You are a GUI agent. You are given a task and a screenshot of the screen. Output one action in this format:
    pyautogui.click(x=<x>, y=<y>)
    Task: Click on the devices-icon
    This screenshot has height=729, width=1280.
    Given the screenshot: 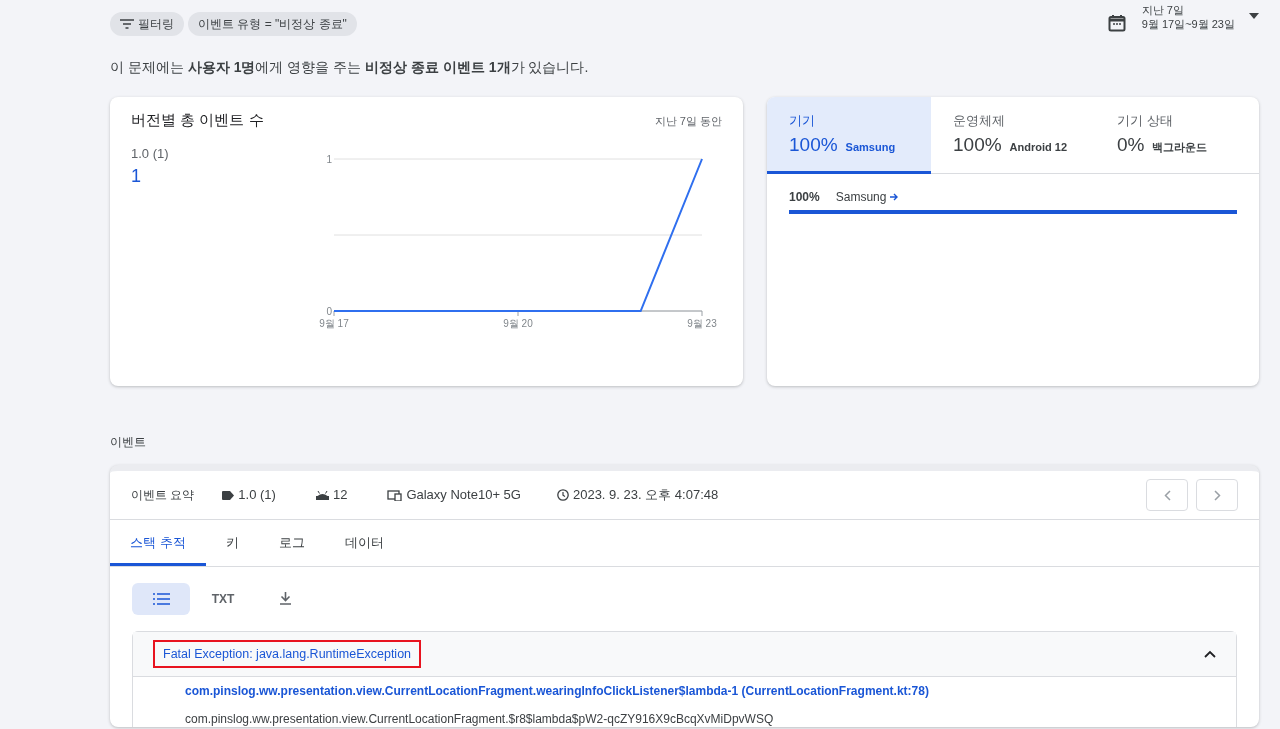 What is the action you would take?
    pyautogui.click(x=395, y=495)
    